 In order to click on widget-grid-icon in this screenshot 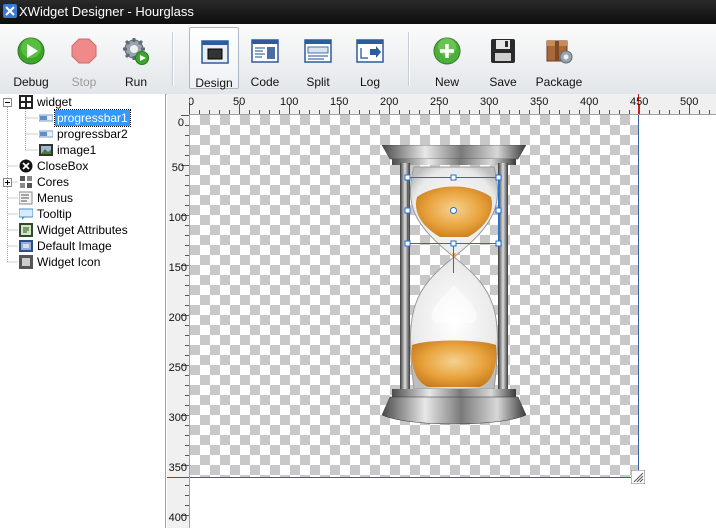, I will do `click(26, 102)`.